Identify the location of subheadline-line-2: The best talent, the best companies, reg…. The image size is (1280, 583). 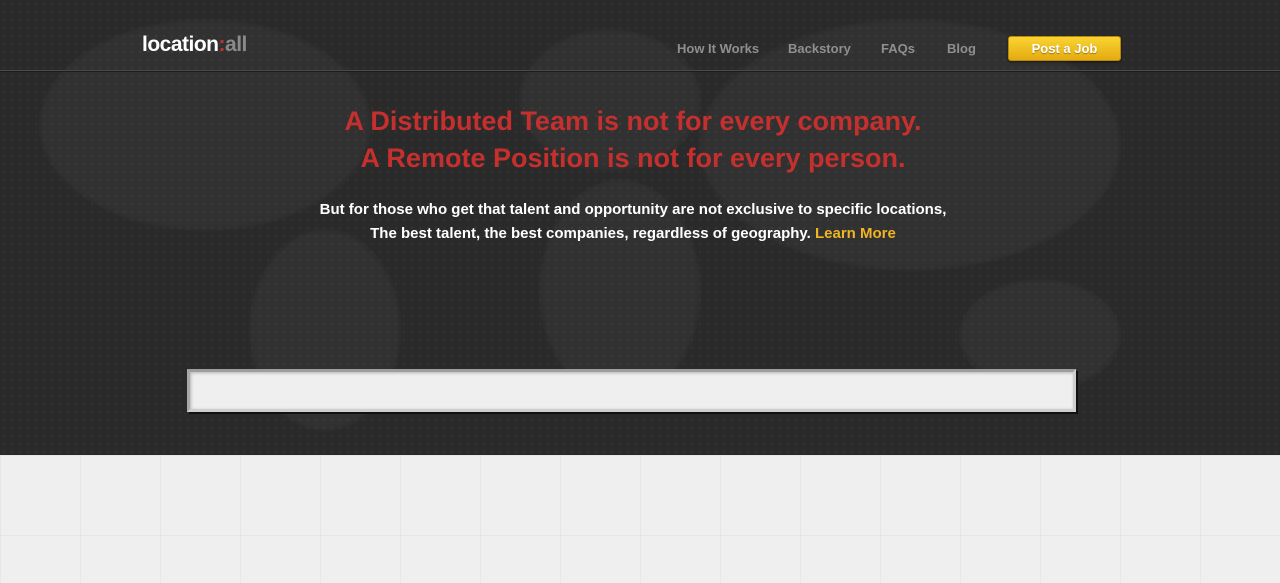
(633, 233).